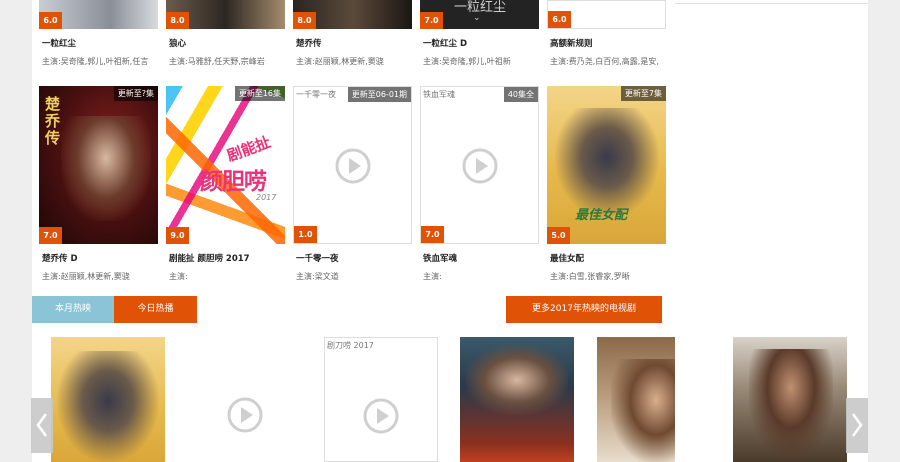 The image size is (900, 462). Describe the element at coordinates (95, 61) in the screenshot. I see `video-cast: 主演:吴奇隆,郭儿,叶祖新,任言` at that location.